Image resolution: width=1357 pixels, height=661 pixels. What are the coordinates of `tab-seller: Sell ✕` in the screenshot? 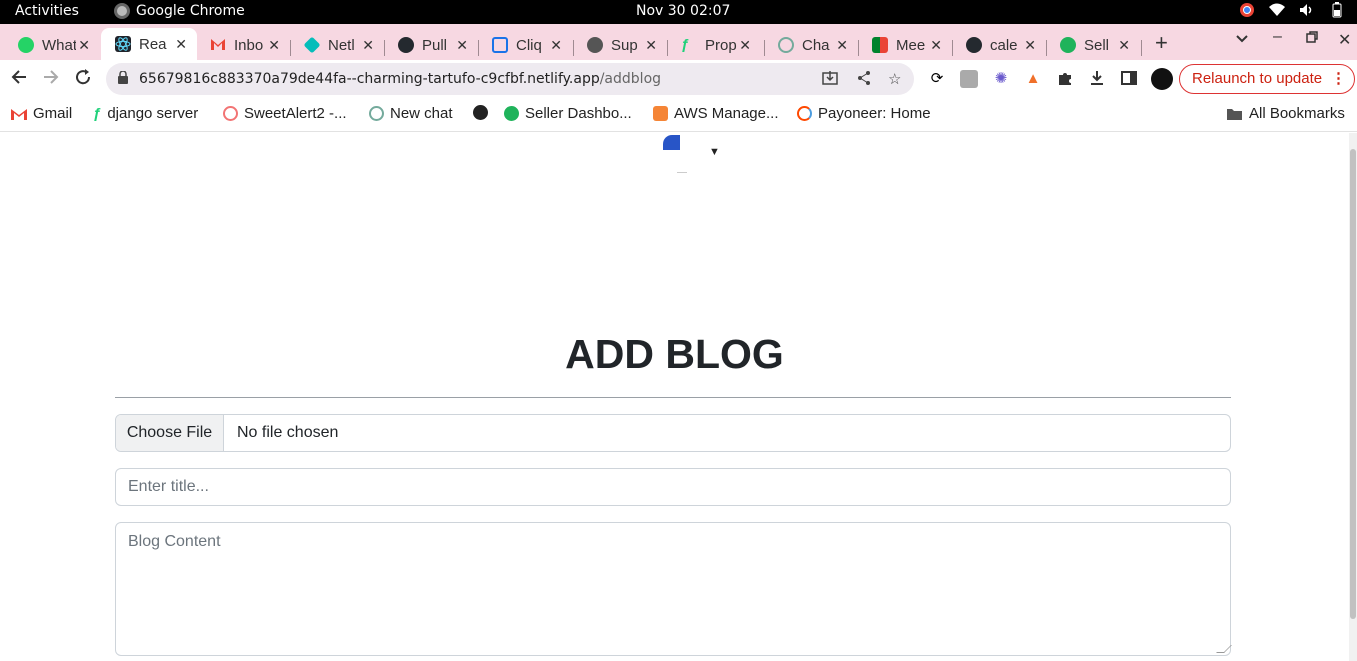 It's located at (1093, 45).